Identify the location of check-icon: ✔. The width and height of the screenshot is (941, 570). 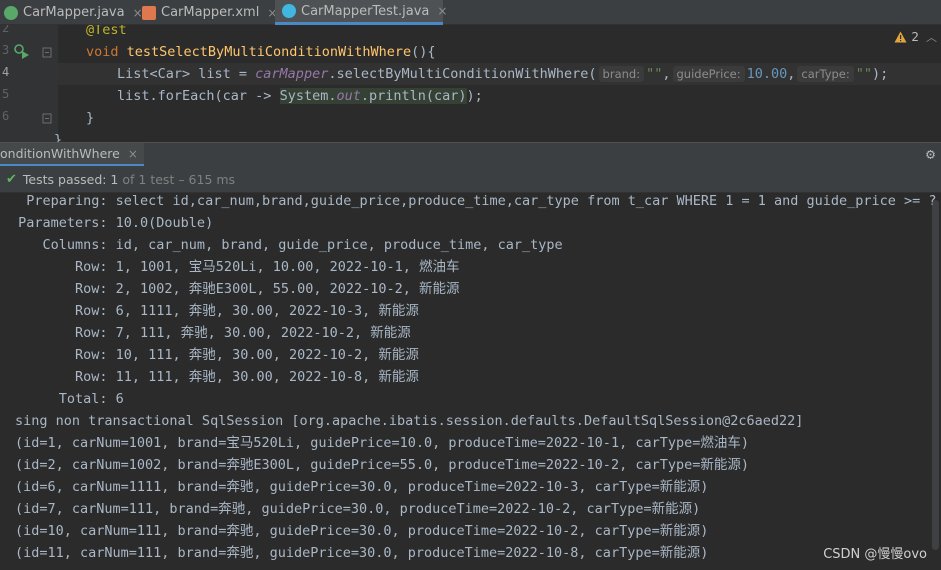
(11, 179).